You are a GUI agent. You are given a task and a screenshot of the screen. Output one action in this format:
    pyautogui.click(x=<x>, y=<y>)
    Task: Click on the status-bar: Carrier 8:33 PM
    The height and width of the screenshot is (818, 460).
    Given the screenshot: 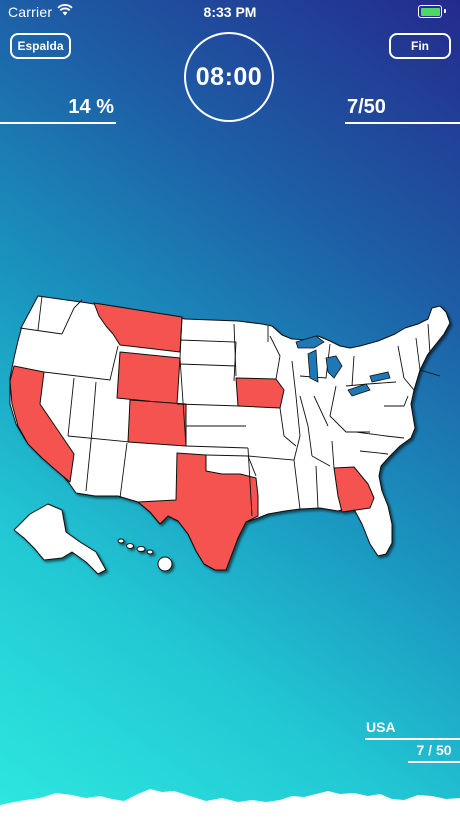 What is the action you would take?
    pyautogui.click(x=230, y=12)
    